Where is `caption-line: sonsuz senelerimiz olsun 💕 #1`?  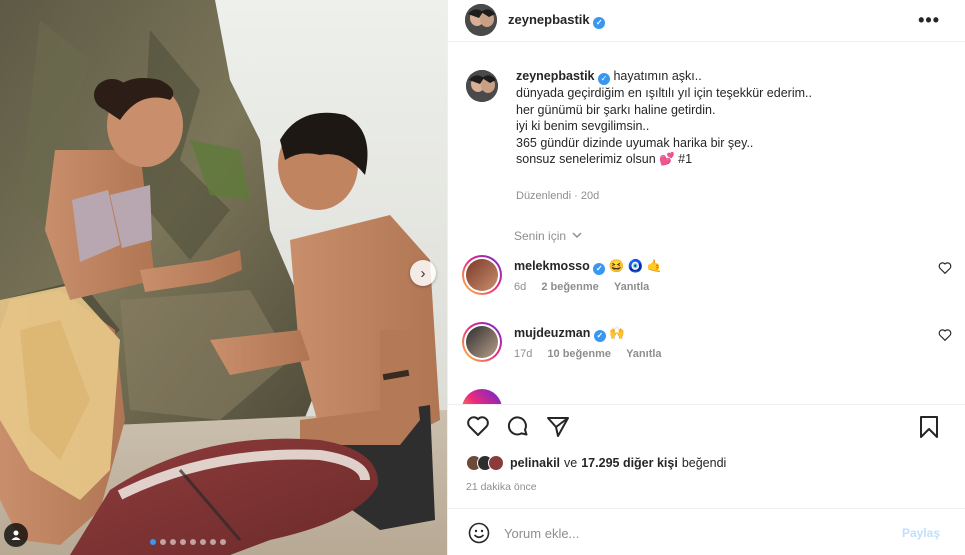 caption-line: sonsuz senelerimiz olsun 💕 #1 is located at coordinates (604, 159).